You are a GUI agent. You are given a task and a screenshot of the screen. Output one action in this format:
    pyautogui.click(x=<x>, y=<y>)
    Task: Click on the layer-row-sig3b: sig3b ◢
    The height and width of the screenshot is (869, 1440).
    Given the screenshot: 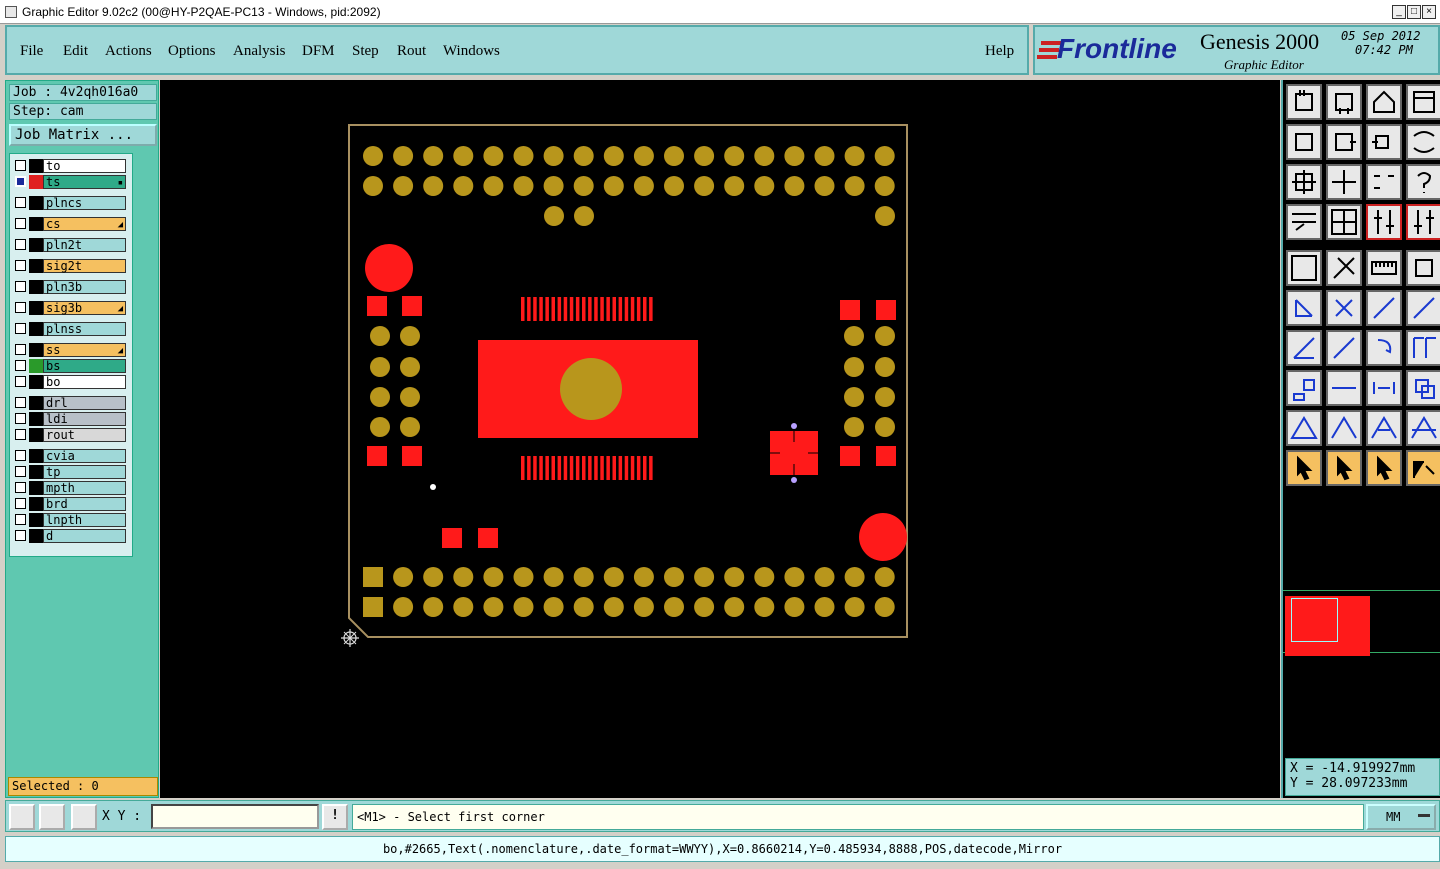 What is the action you would take?
    pyautogui.click(x=72, y=308)
    